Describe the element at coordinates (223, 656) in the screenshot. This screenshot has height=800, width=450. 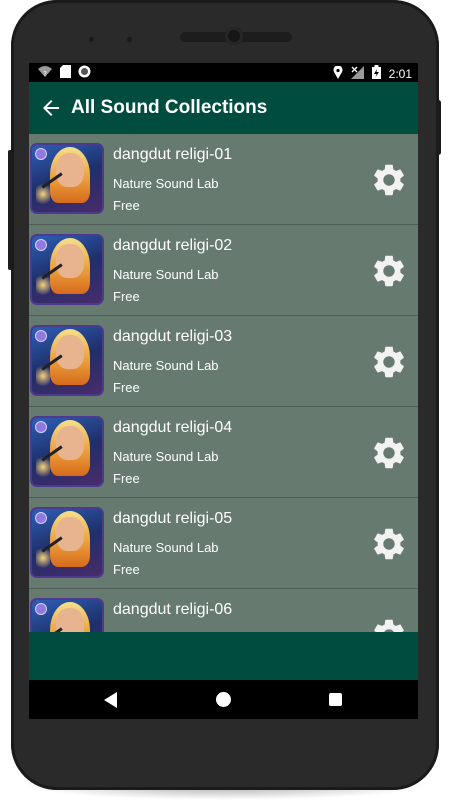
I see `bottom-bar` at that location.